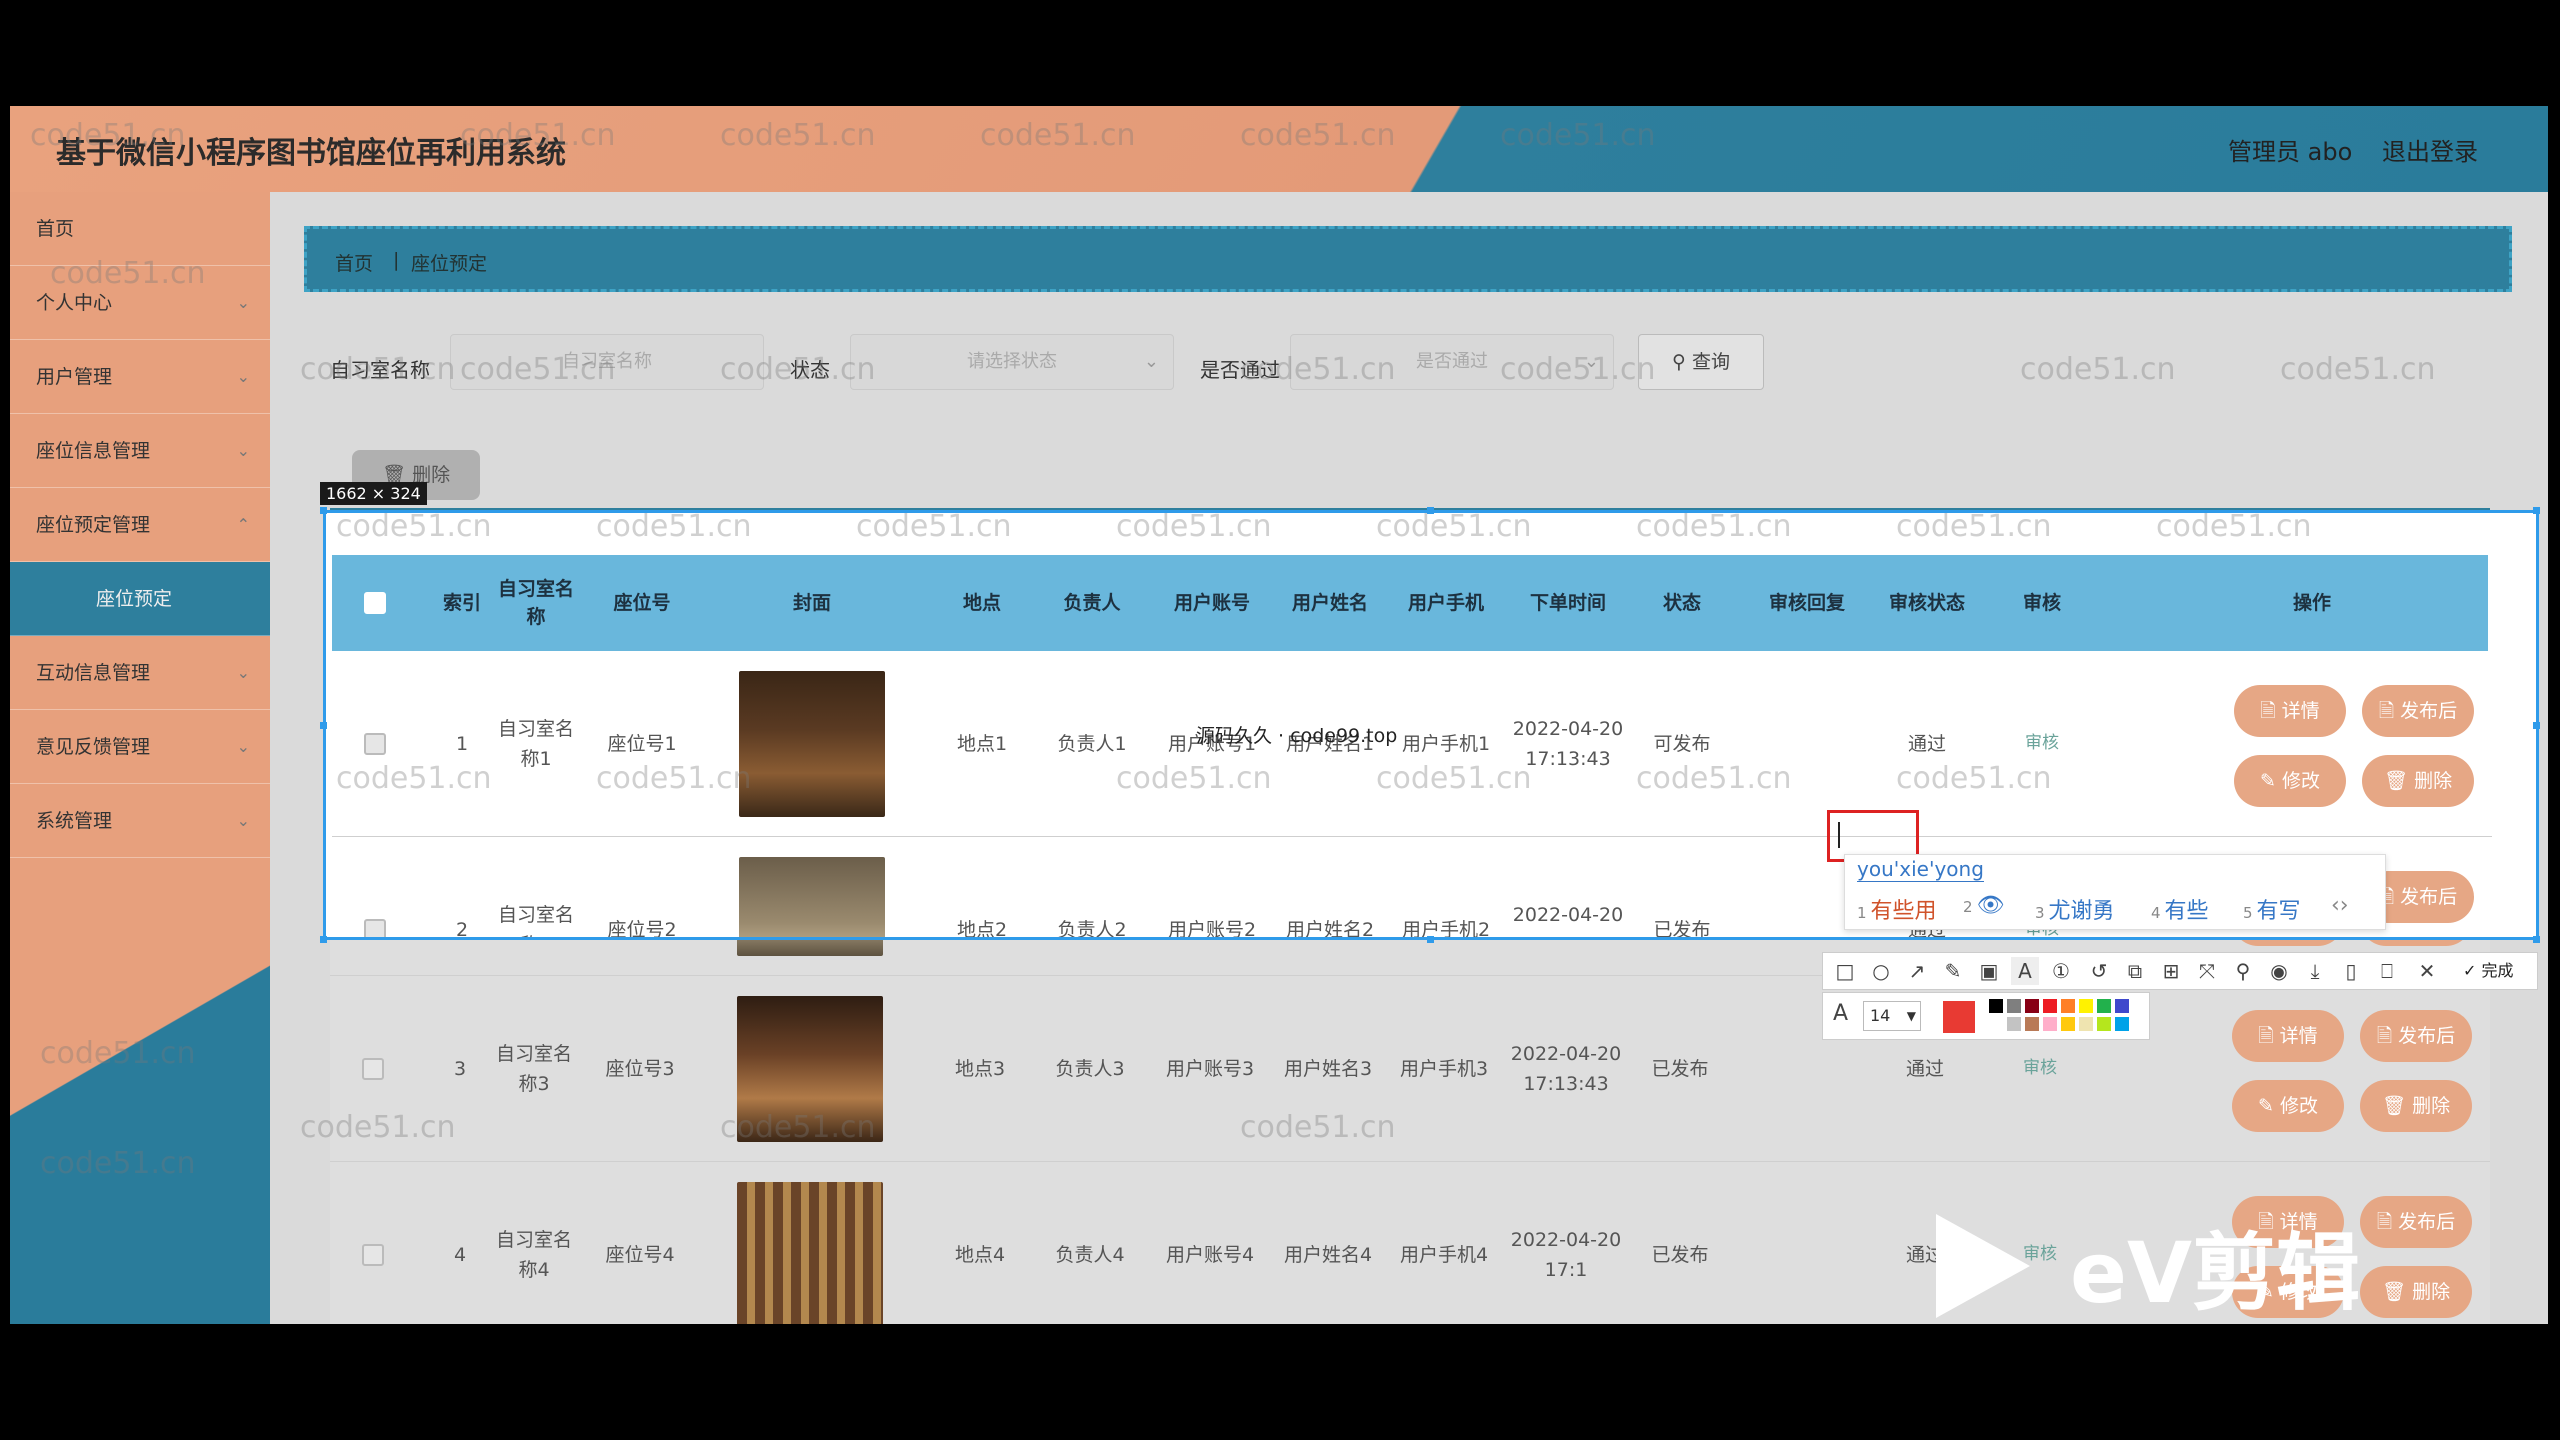 This screenshot has height=1440, width=2560. What do you see at coordinates (2243, 971) in the screenshot?
I see `pin-icon: ⚲` at bounding box center [2243, 971].